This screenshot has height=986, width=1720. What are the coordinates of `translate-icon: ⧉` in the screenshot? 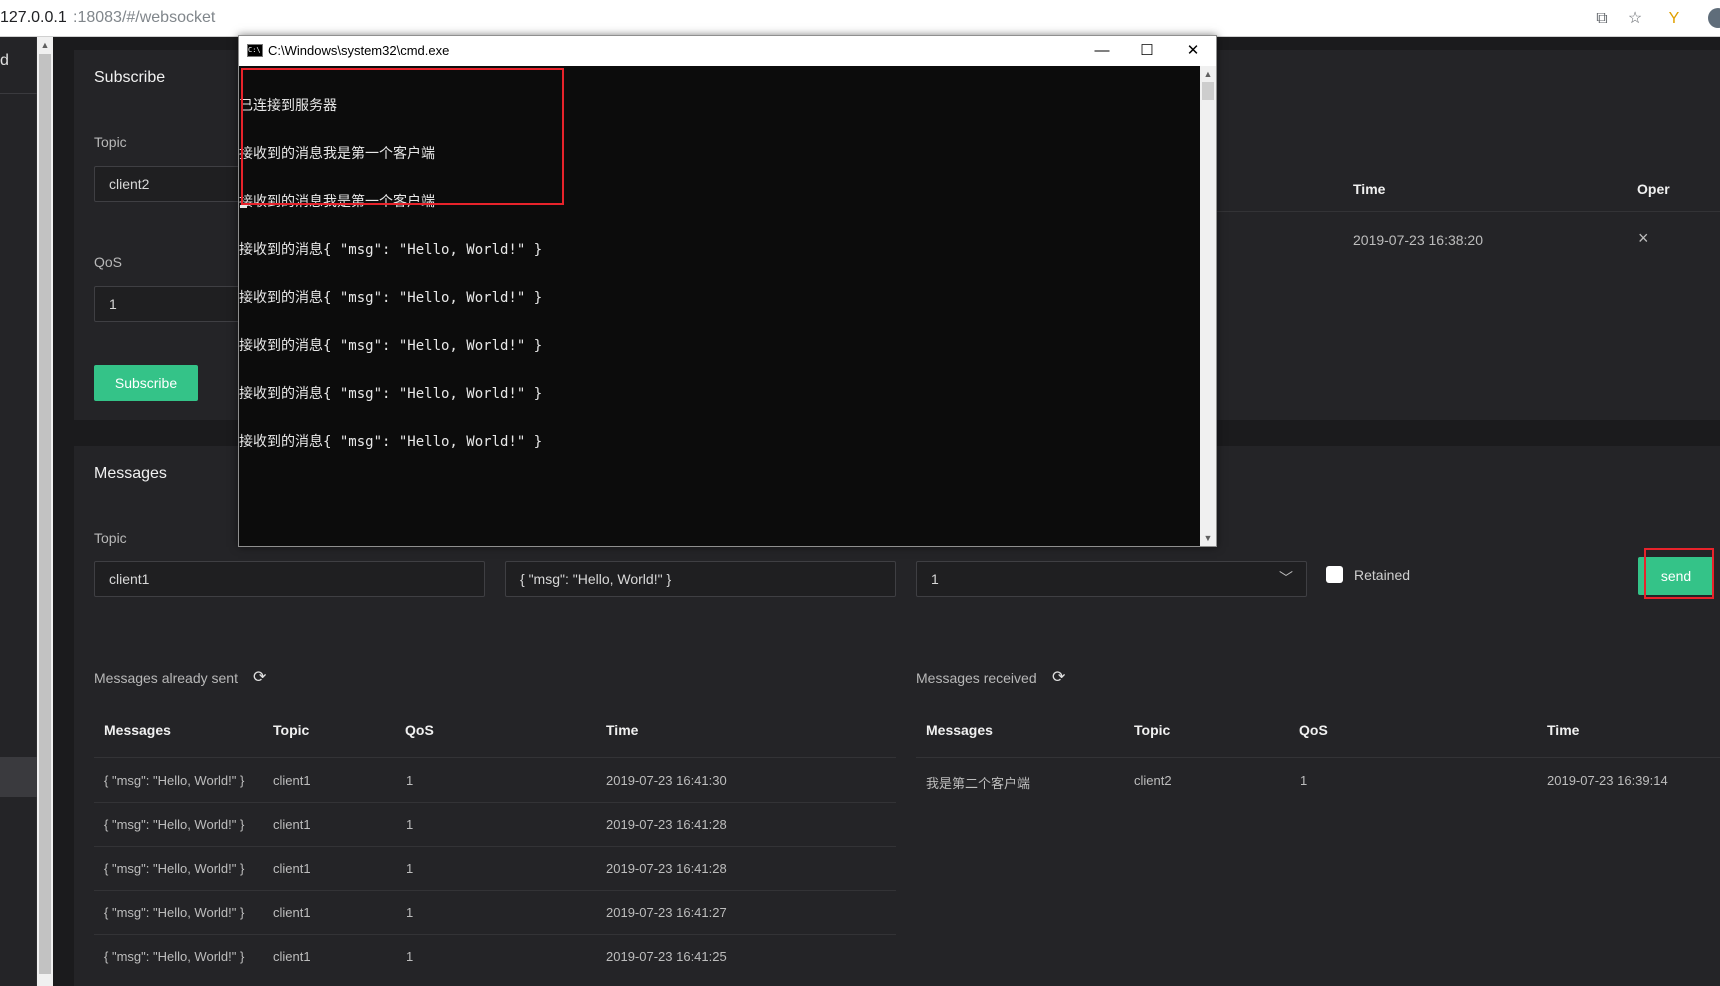 It's located at (1602, 19).